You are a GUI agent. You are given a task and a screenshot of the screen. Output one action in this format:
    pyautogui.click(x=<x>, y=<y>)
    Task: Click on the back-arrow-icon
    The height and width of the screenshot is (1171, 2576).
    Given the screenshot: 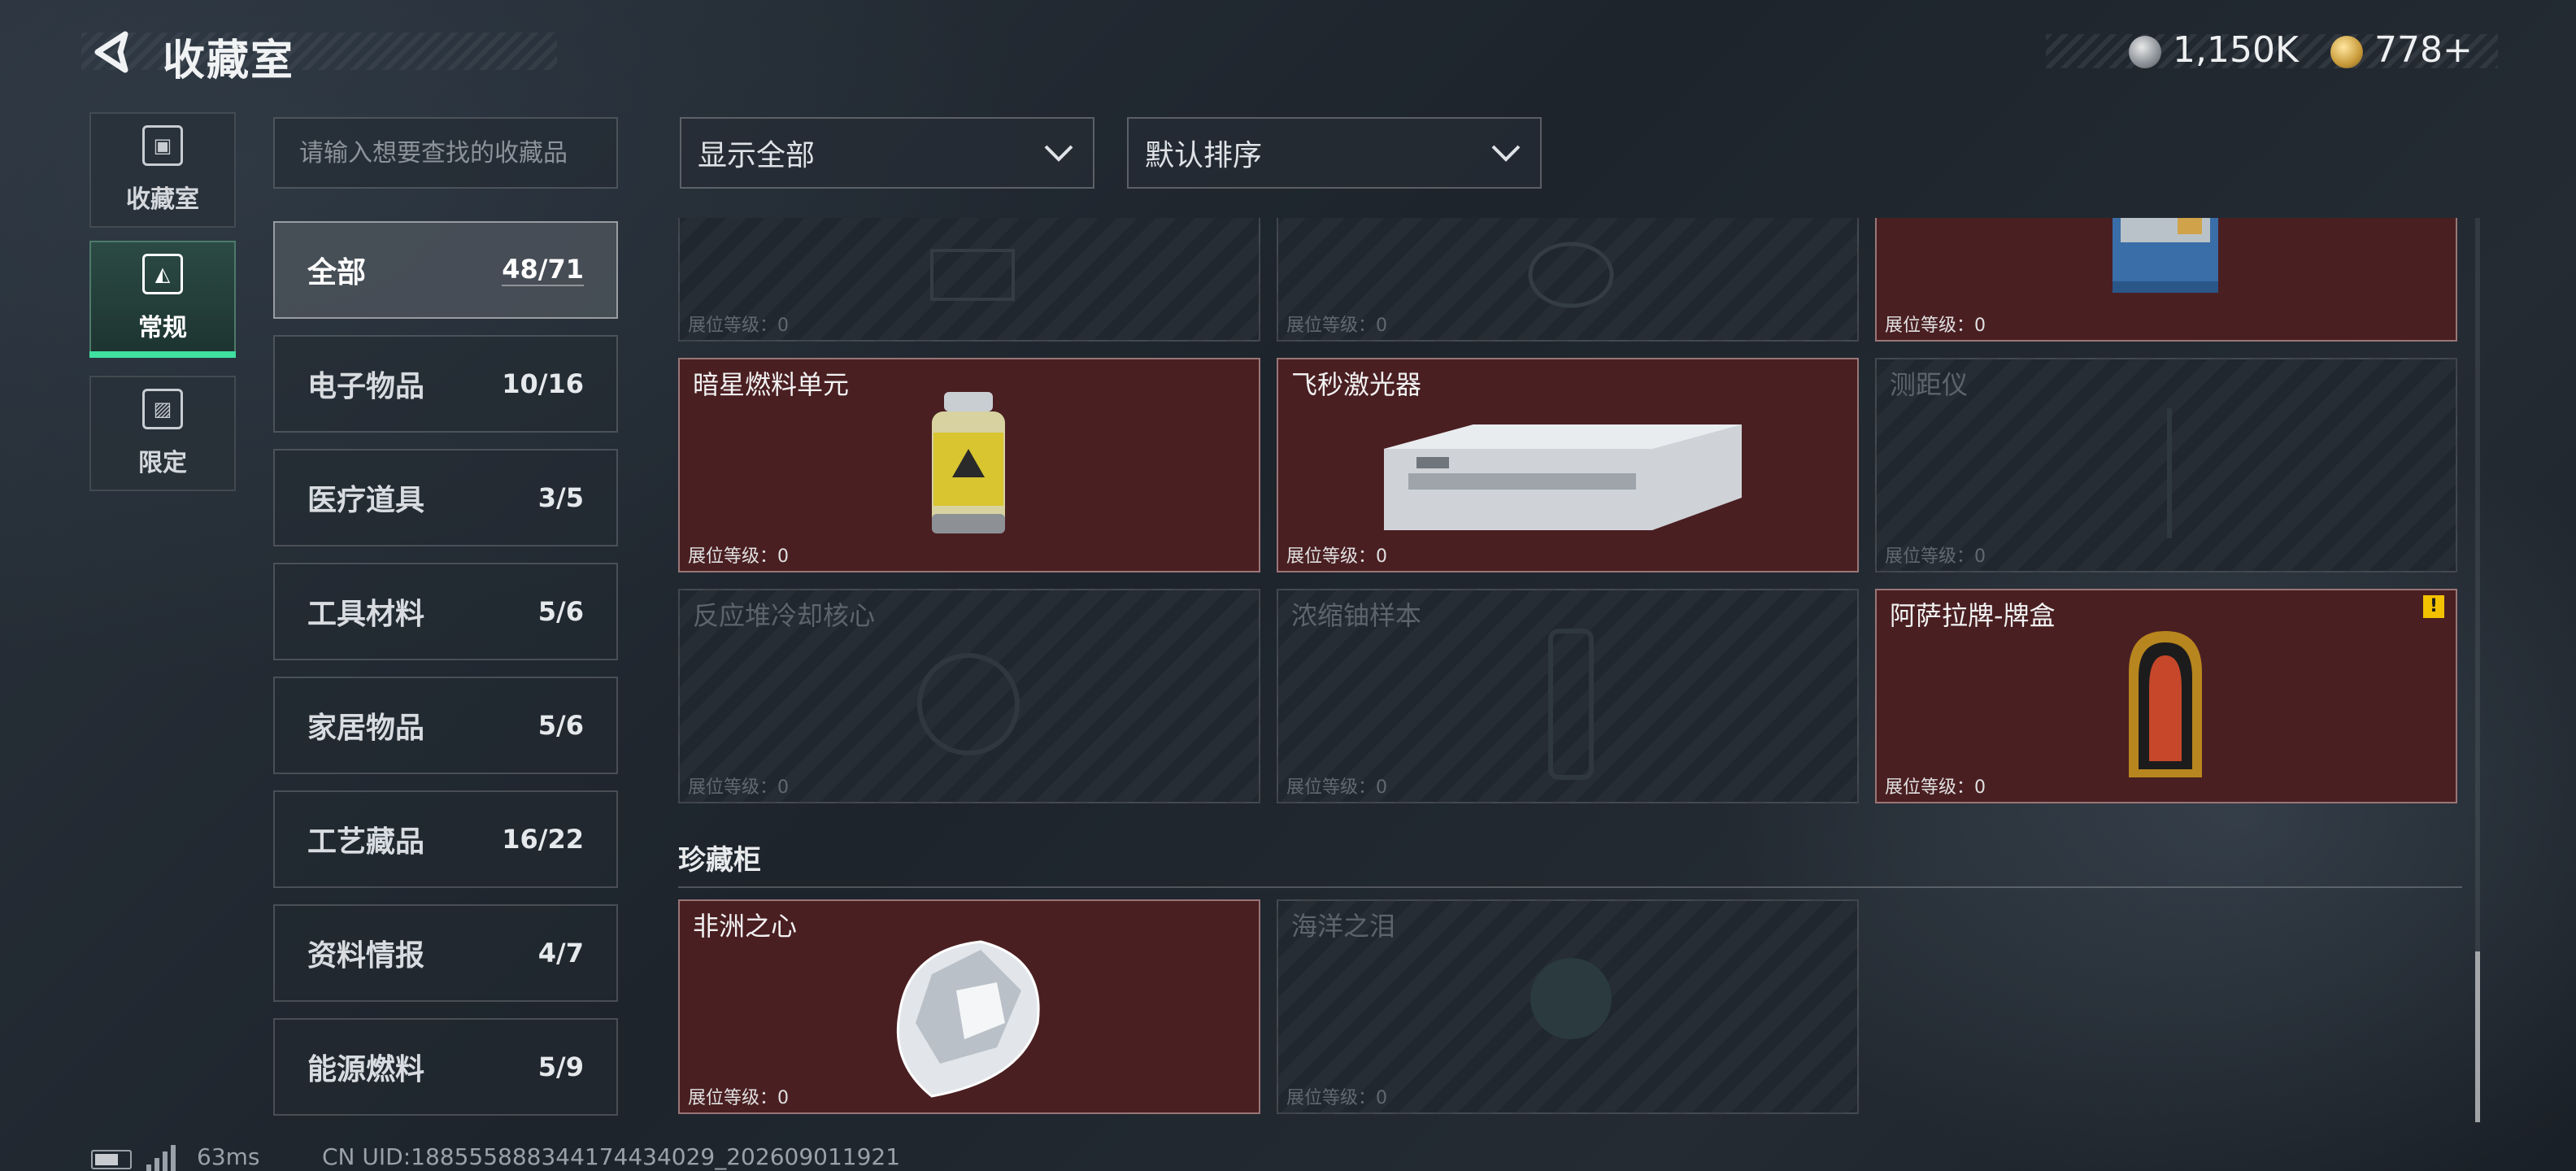 What is the action you would take?
    pyautogui.click(x=113, y=52)
    